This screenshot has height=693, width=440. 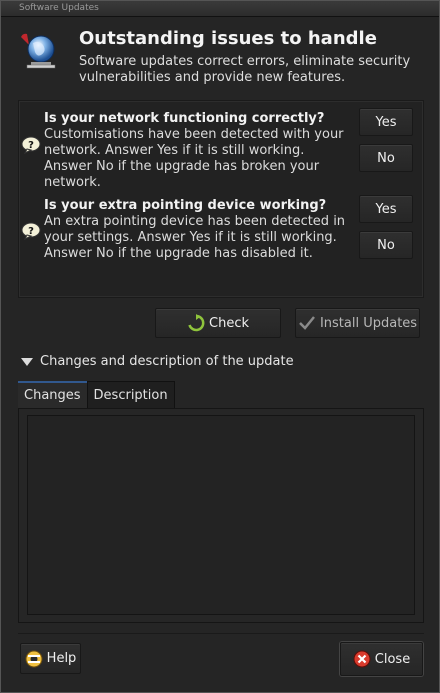 What do you see at coordinates (185, 205) in the screenshot?
I see `issue-pointer-title: Is your extra pointing device working?` at bounding box center [185, 205].